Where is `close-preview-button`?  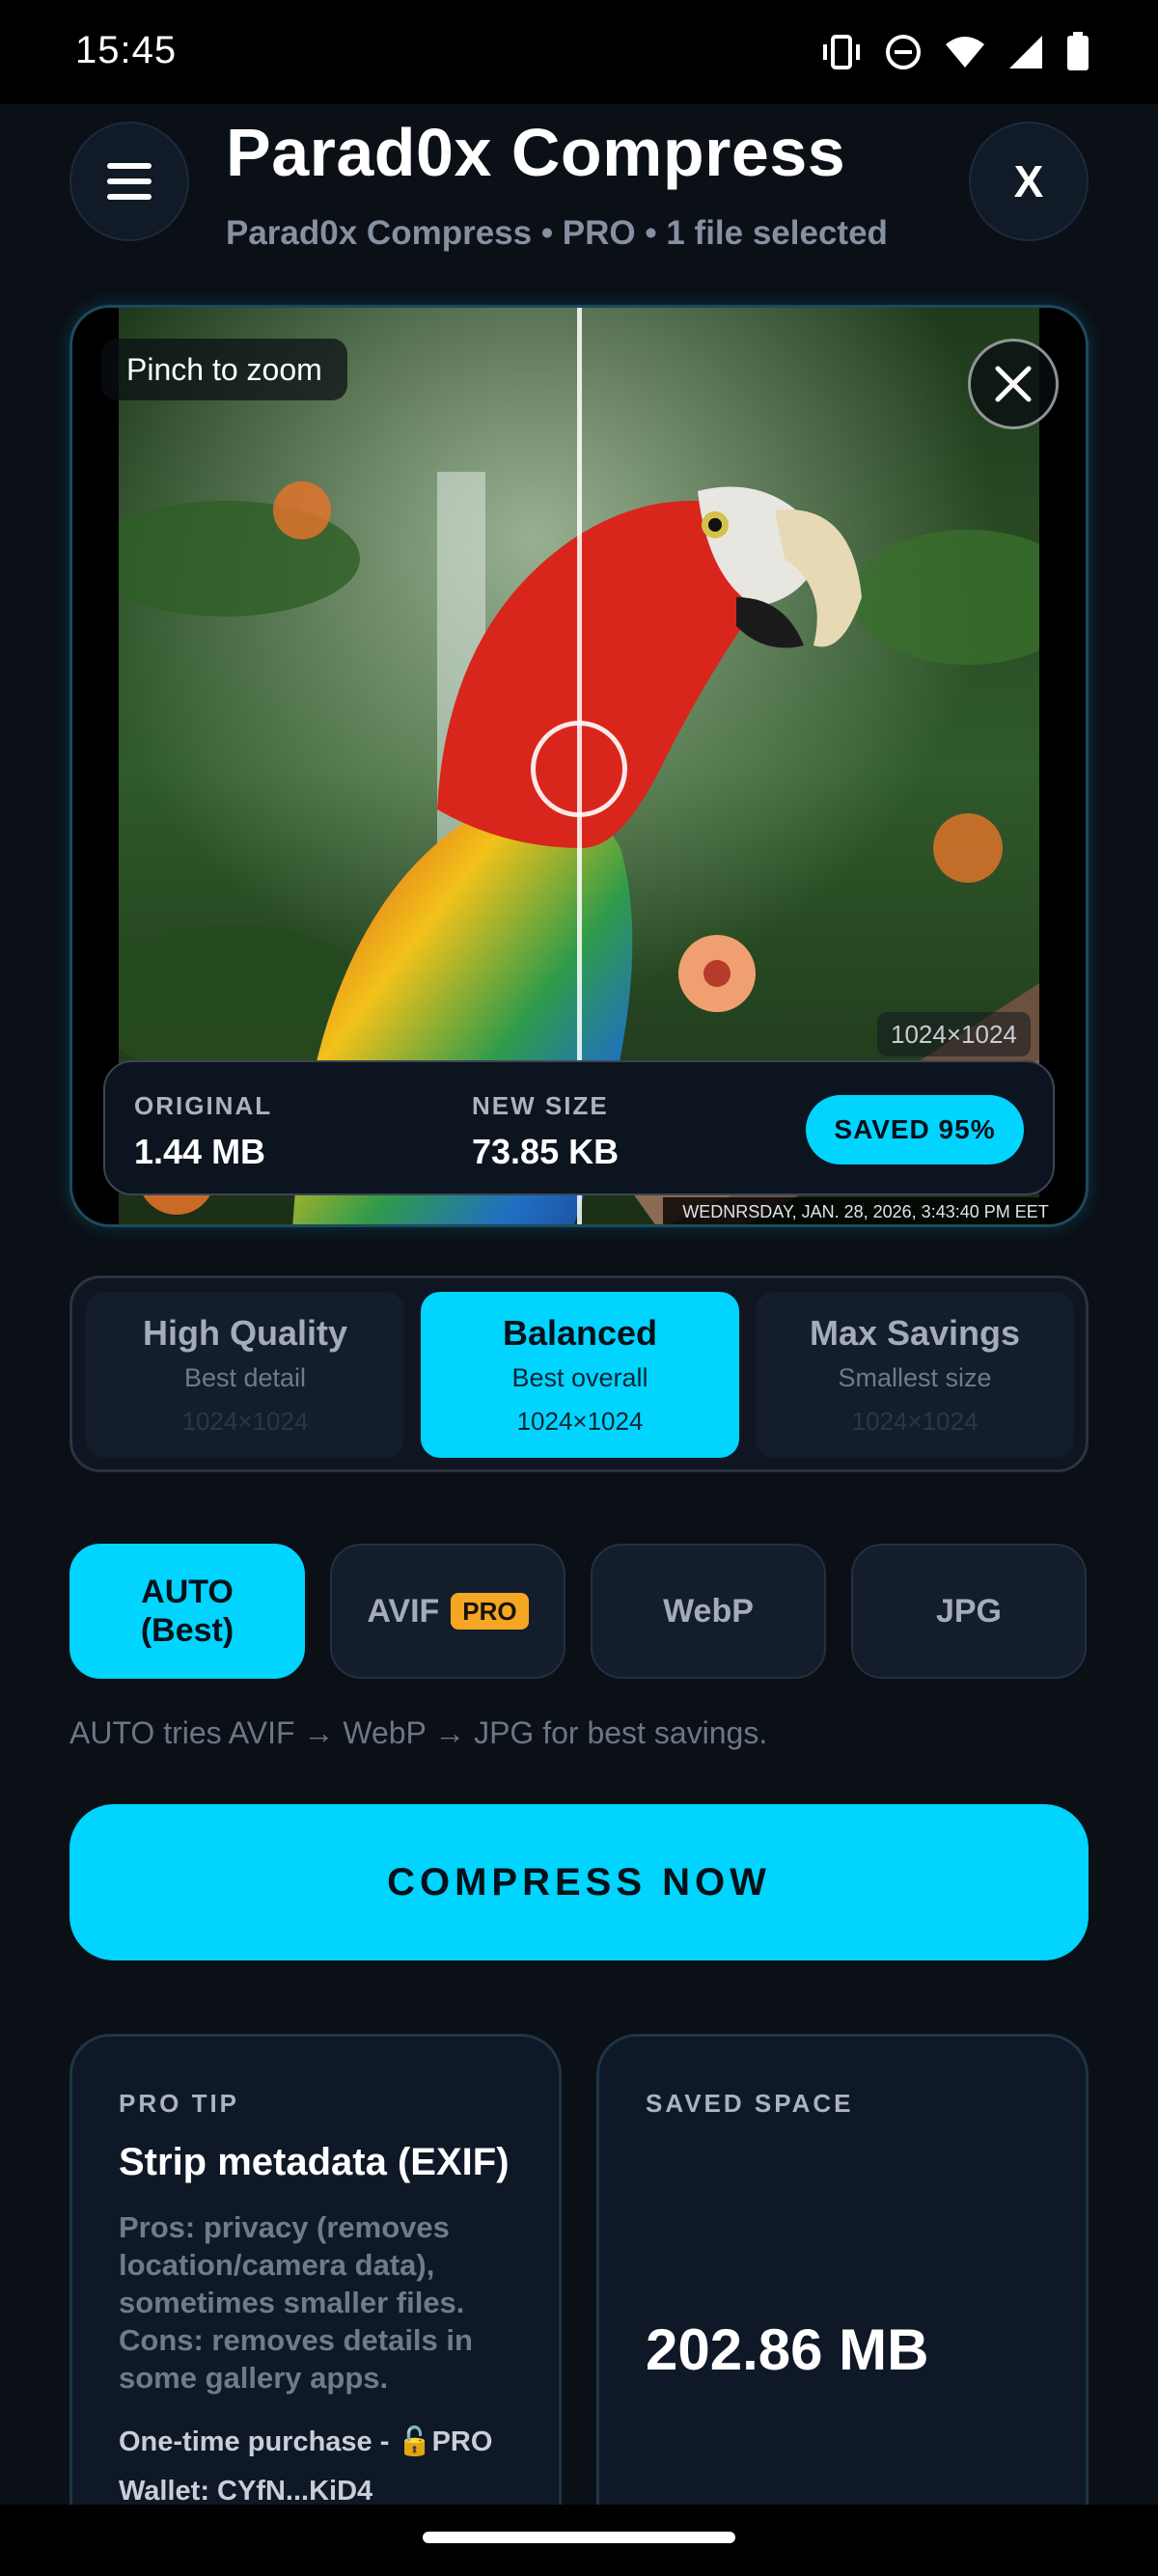
close-preview-button is located at coordinates (1013, 384).